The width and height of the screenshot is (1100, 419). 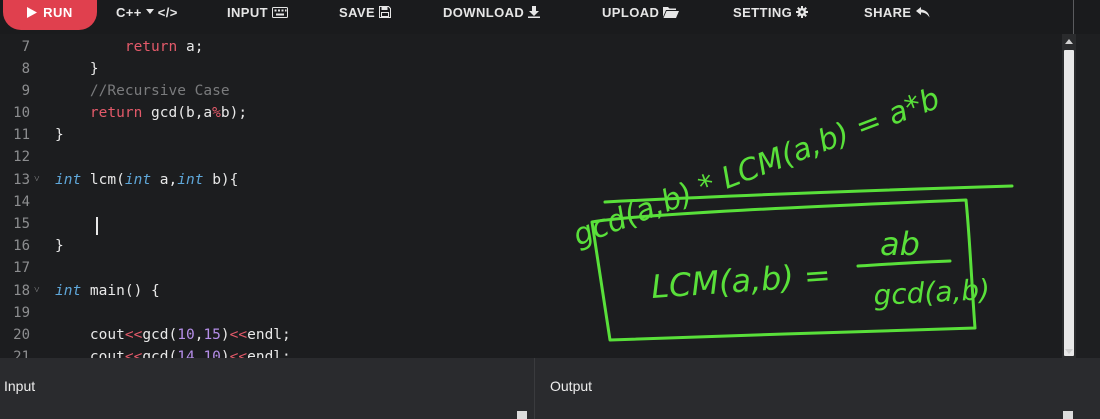 What do you see at coordinates (763, 12) in the screenshot?
I see `setting-label: SETTING` at bounding box center [763, 12].